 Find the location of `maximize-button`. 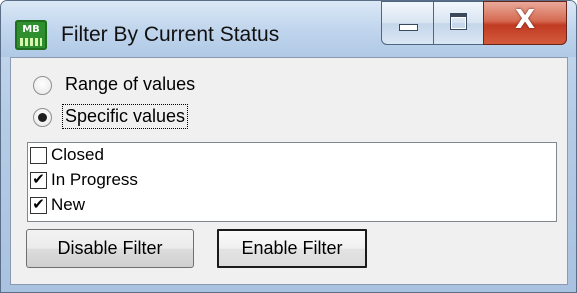

maximize-button is located at coordinates (458, 23).